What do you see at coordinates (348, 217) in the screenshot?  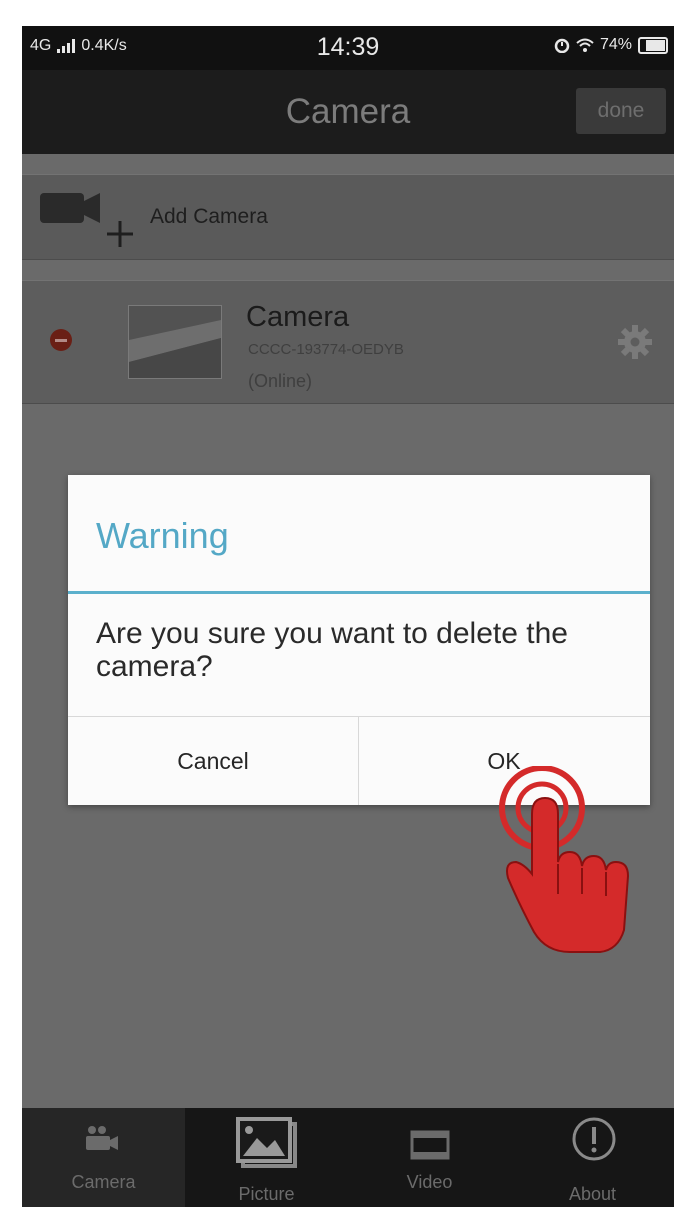 I see `add-camera-row: Add Camera` at bounding box center [348, 217].